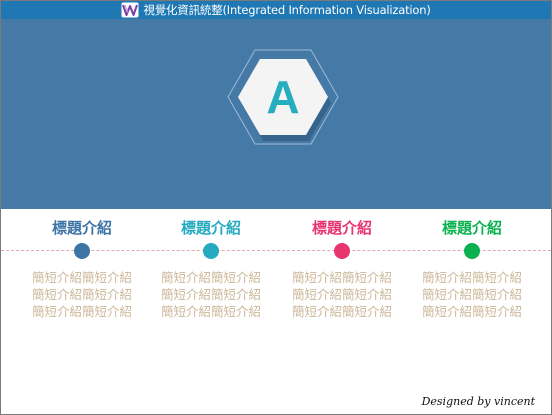 The image size is (552, 415). I want to click on hexagon-badge: A, so click(283, 97).